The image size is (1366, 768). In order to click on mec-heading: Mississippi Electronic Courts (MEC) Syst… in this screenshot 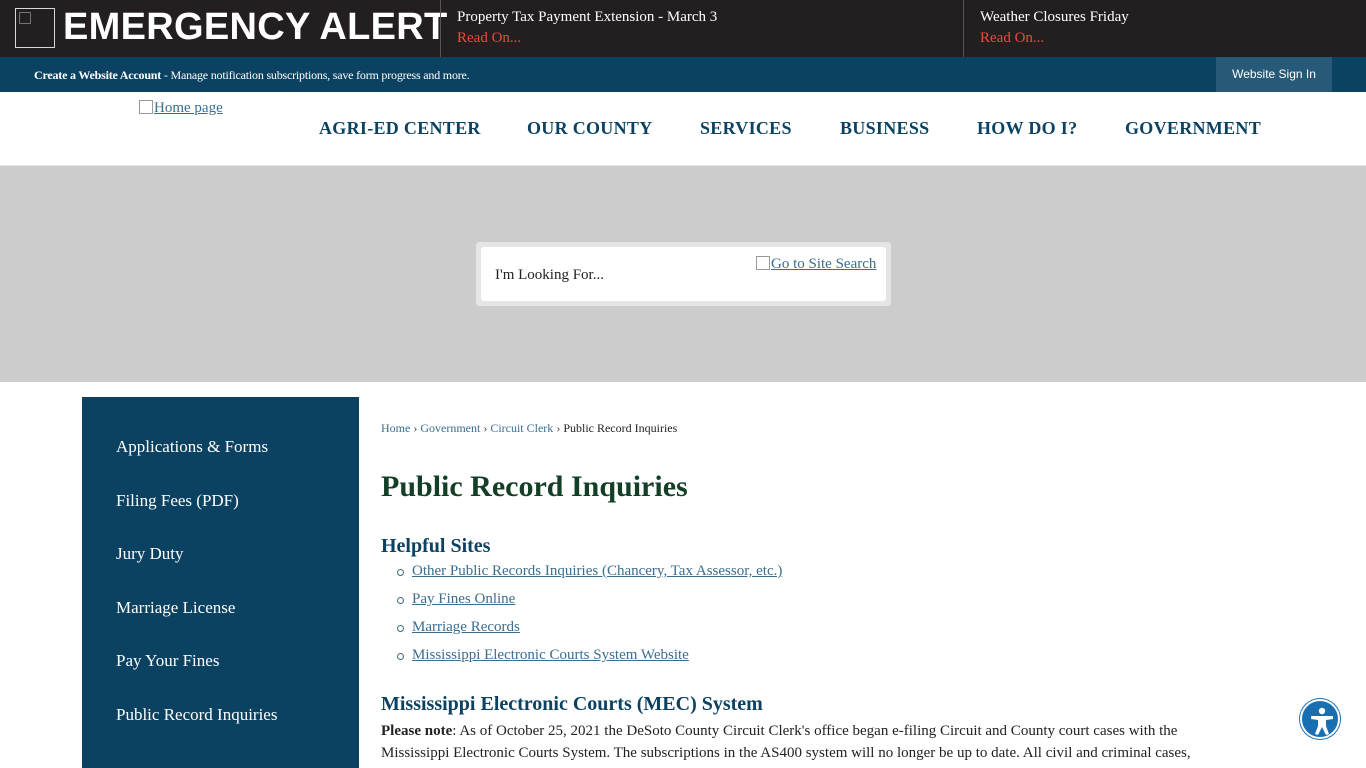, I will do `click(572, 704)`.